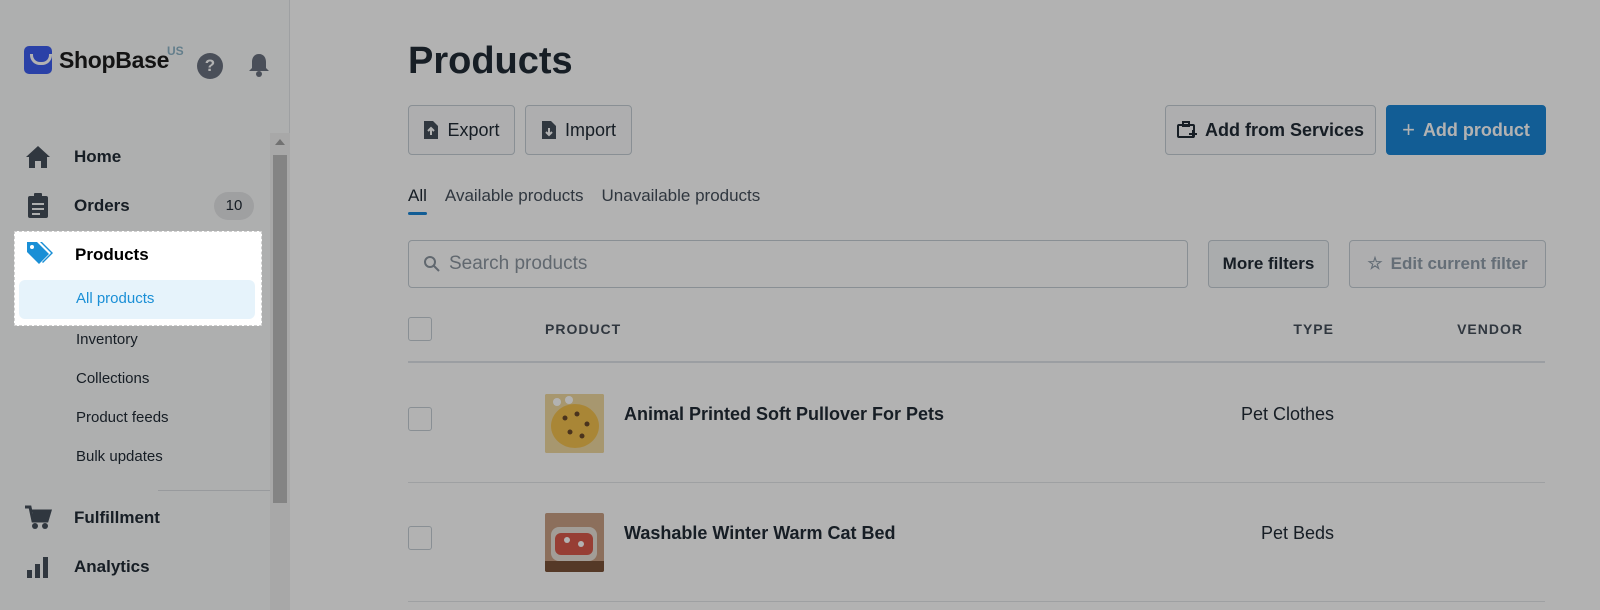 The height and width of the screenshot is (610, 1600). I want to click on brand-region: US, so click(175, 51).